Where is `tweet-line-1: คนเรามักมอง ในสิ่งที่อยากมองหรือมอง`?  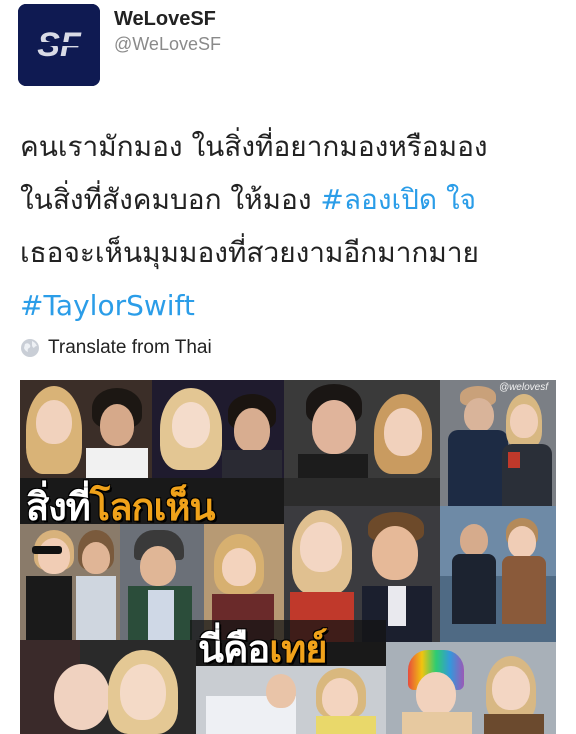
tweet-line-1: คนเรามักมอง ในสิ่งที่อยากมองหรือมอง is located at coordinates (254, 146).